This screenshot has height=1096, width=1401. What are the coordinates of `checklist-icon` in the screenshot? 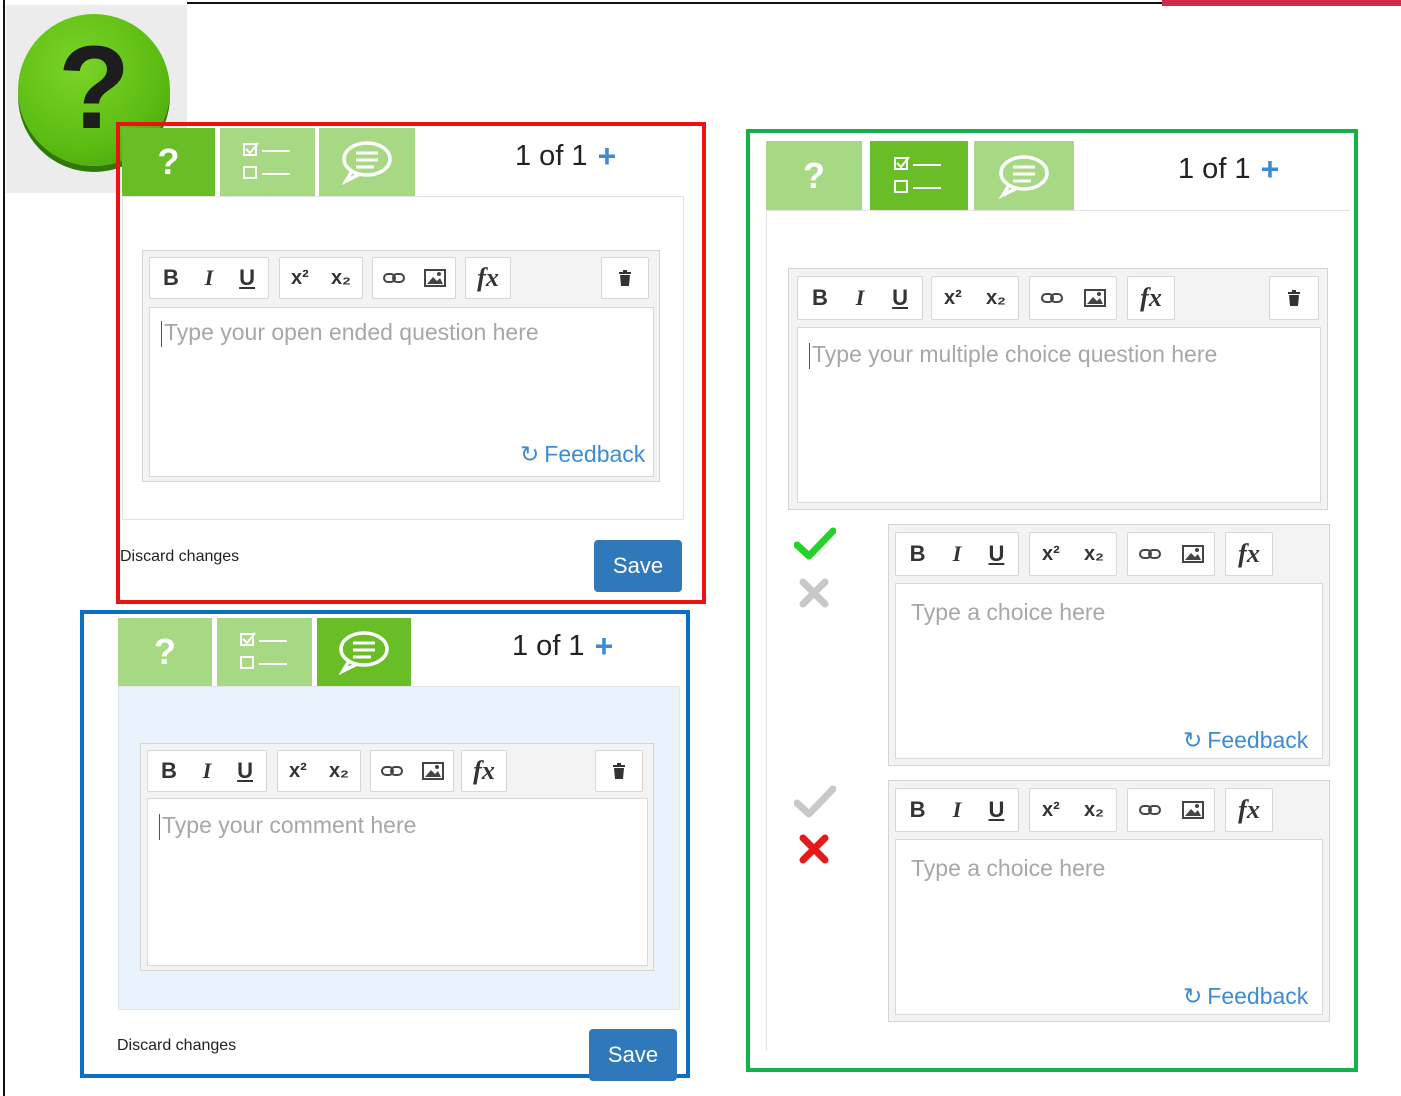 It's located at (917, 174).